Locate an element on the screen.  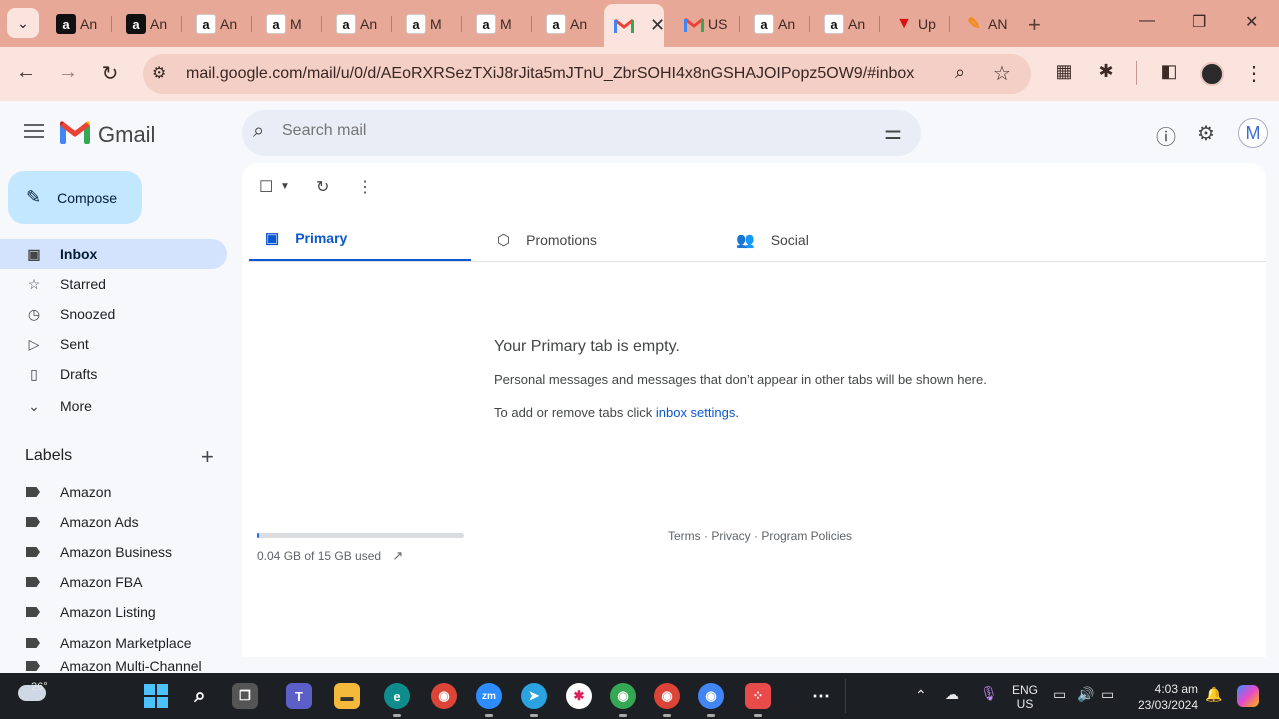
slack-icon: ✱ is located at coordinates (579, 696).